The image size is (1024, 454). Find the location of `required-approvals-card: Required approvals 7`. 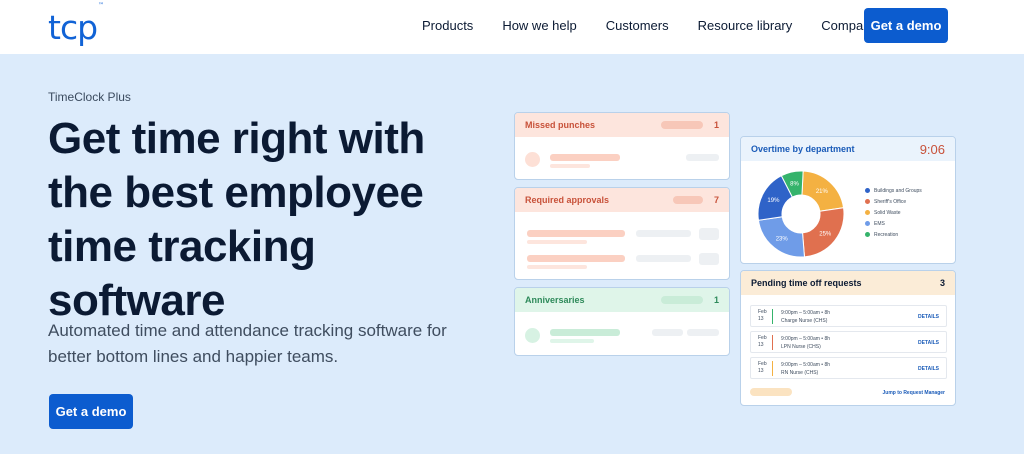

required-approvals-card: Required approvals 7 is located at coordinates (622, 233).